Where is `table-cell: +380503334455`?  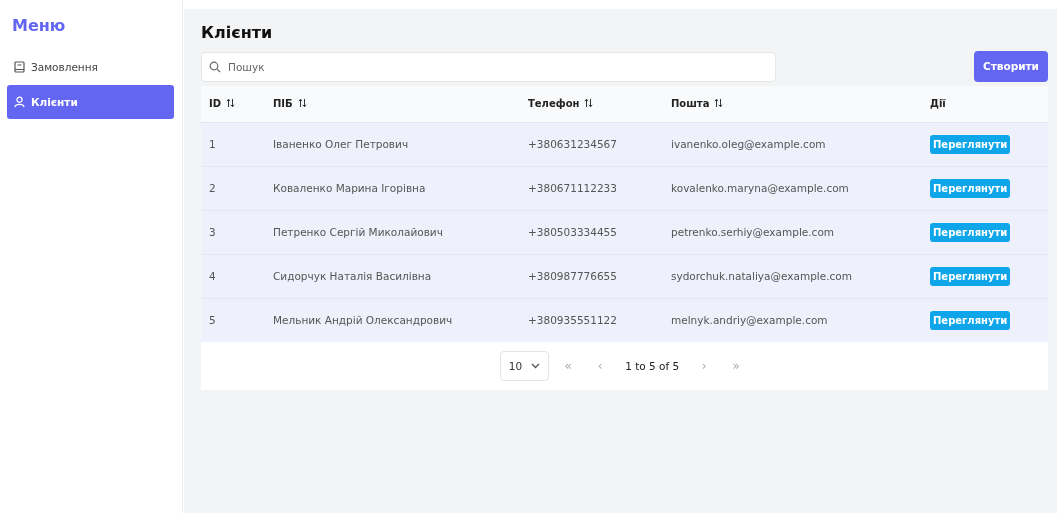
table-cell: +380503334455 is located at coordinates (572, 232).